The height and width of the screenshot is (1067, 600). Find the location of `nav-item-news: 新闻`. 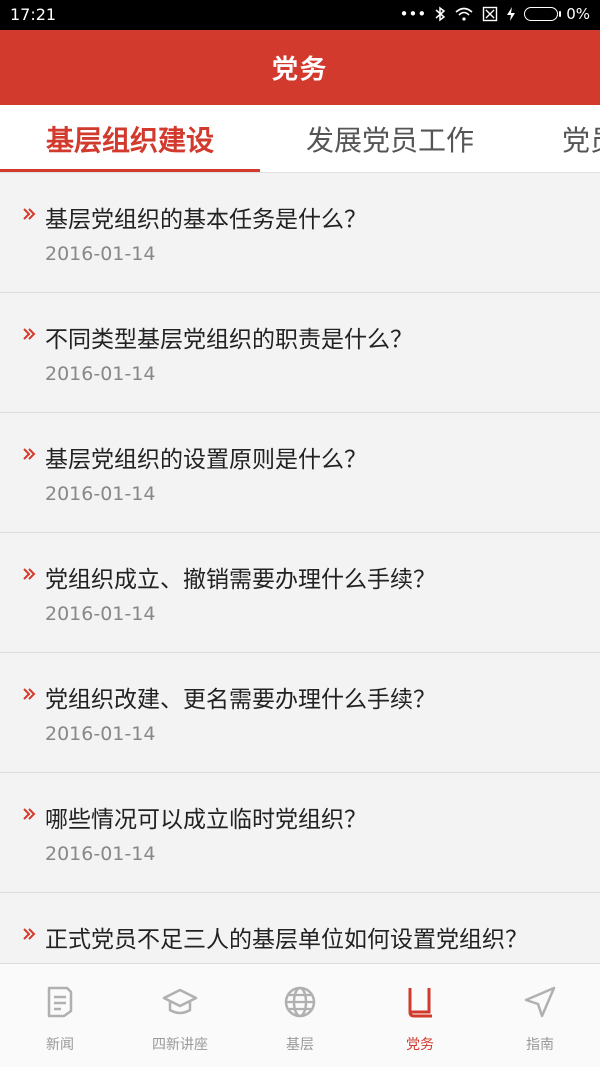

nav-item-news: 新闻 is located at coordinates (60, 1015).